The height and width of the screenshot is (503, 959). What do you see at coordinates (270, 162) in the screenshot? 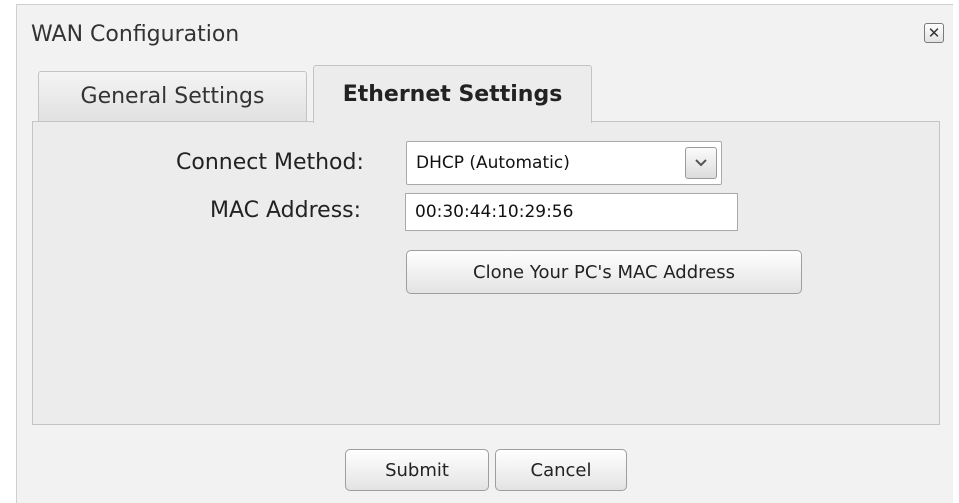
I see `connect-method-label: Connect Method:` at bounding box center [270, 162].